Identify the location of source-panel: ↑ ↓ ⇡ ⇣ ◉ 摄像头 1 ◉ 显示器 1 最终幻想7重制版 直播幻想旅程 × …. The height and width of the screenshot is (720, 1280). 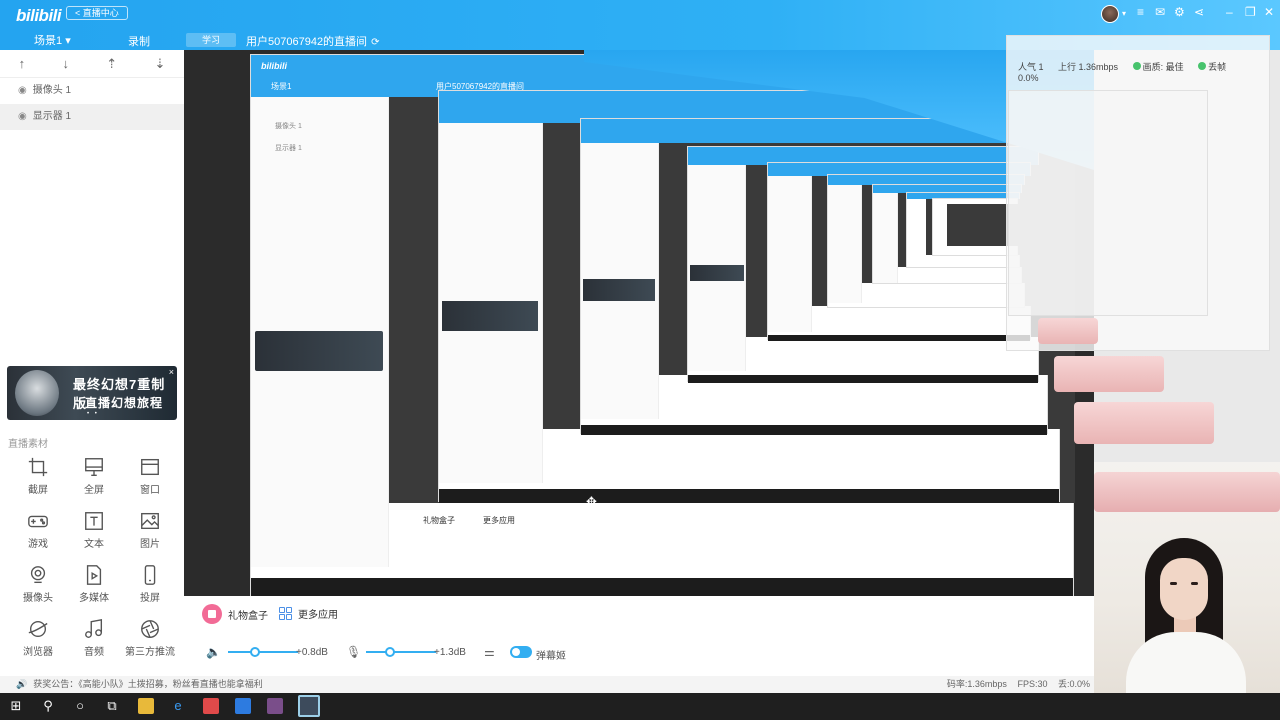
(92, 371).